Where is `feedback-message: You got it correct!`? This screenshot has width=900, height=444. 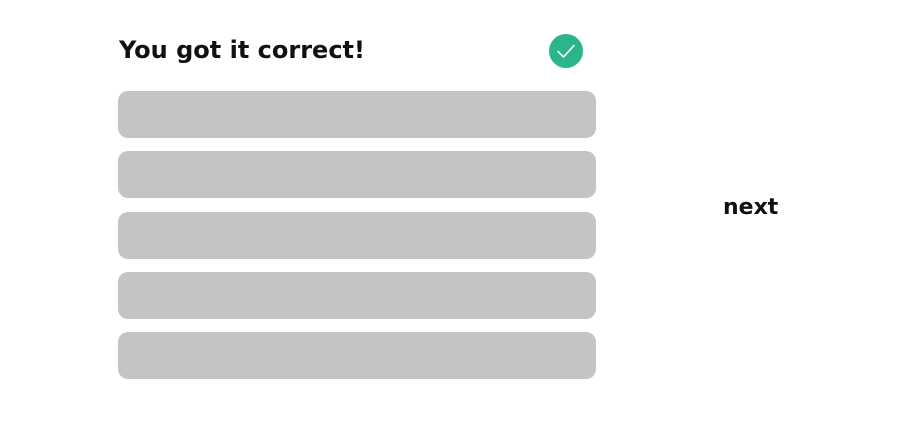 feedback-message: You got it correct! is located at coordinates (242, 50).